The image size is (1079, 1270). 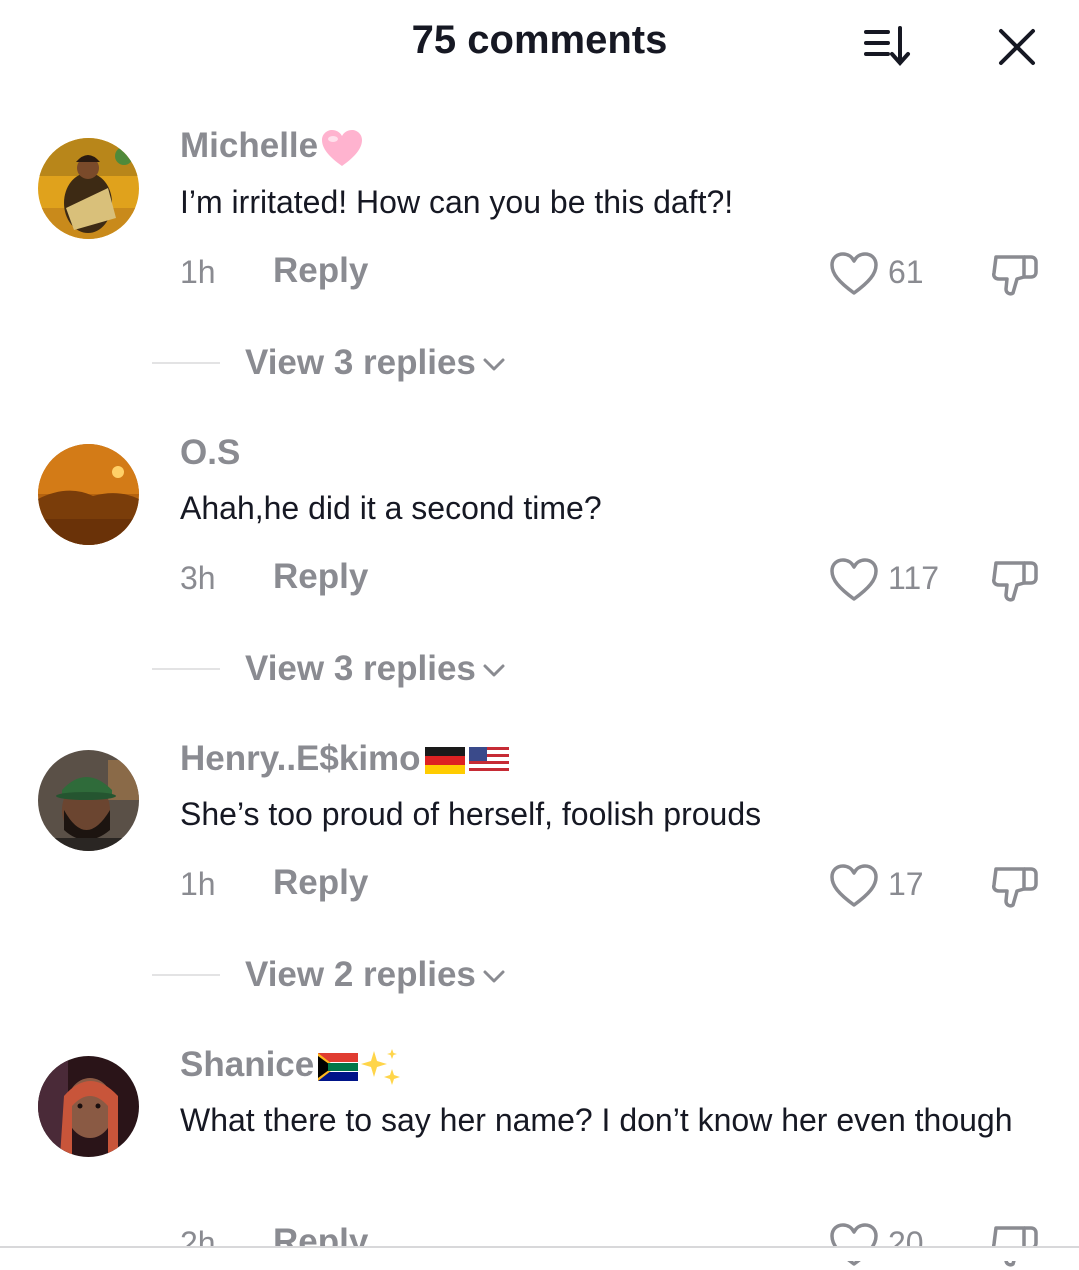 I want to click on view-replies-button: View 2 replies, so click(x=375, y=975).